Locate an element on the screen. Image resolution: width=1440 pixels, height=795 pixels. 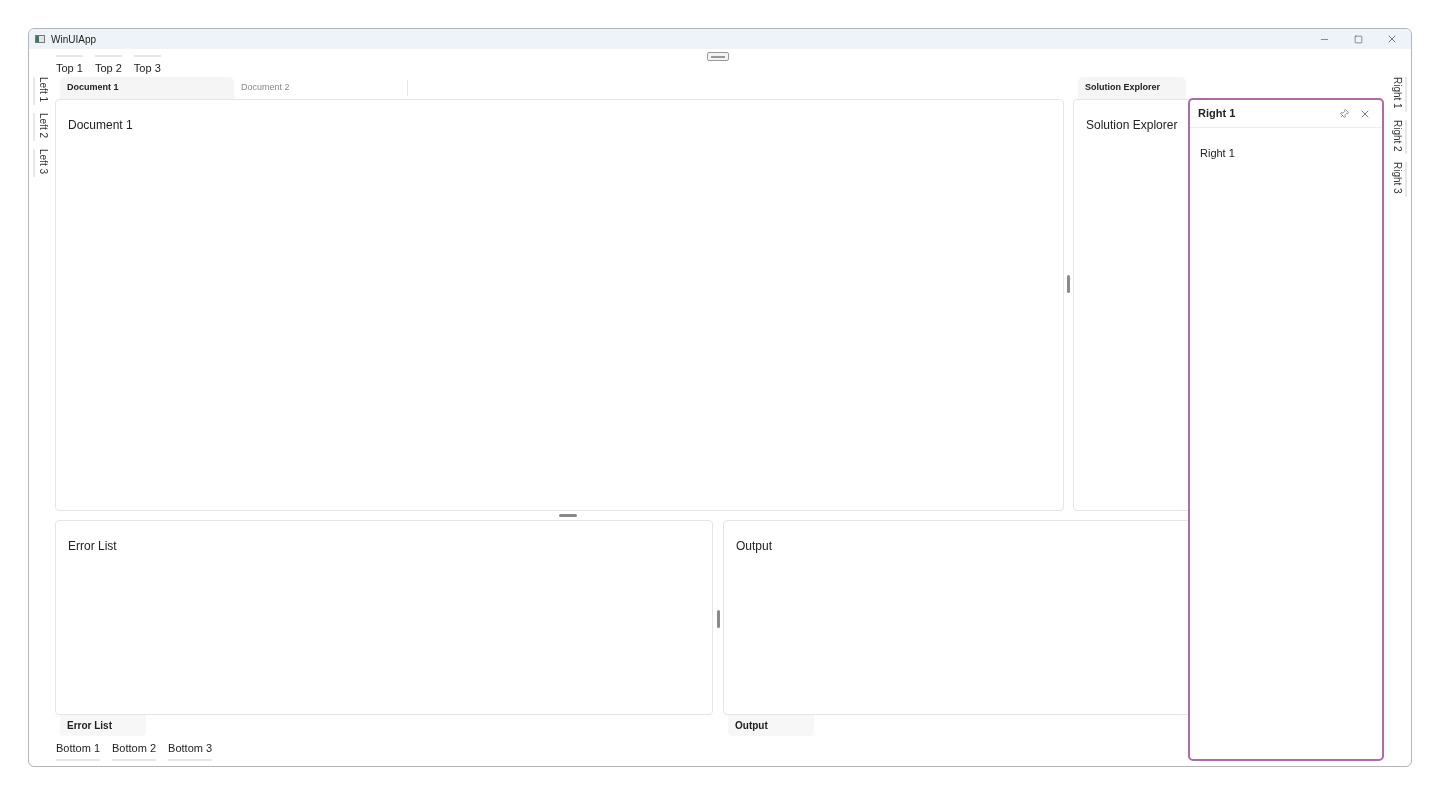
close-icon is located at coordinates (1392, 39).